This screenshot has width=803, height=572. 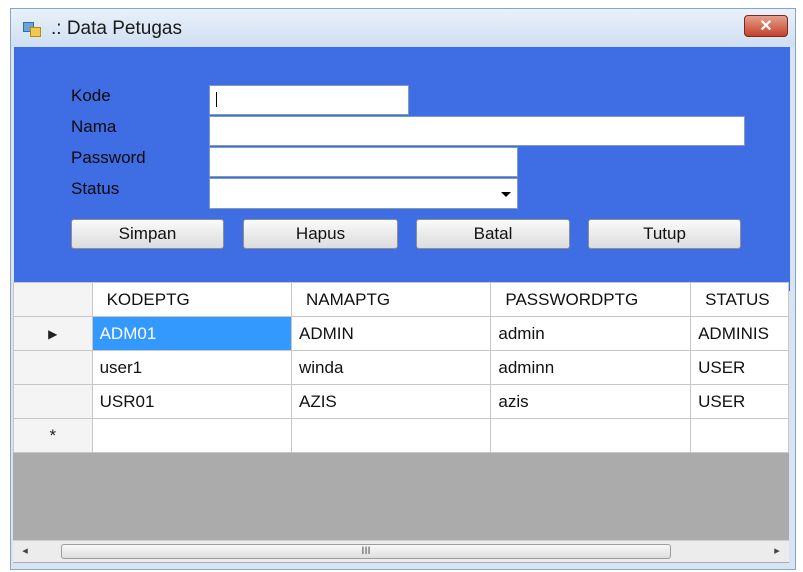 What do you see at coordinates (363, 162) in the screenshot?
I see `password-input` at bounding box center [363, 162].